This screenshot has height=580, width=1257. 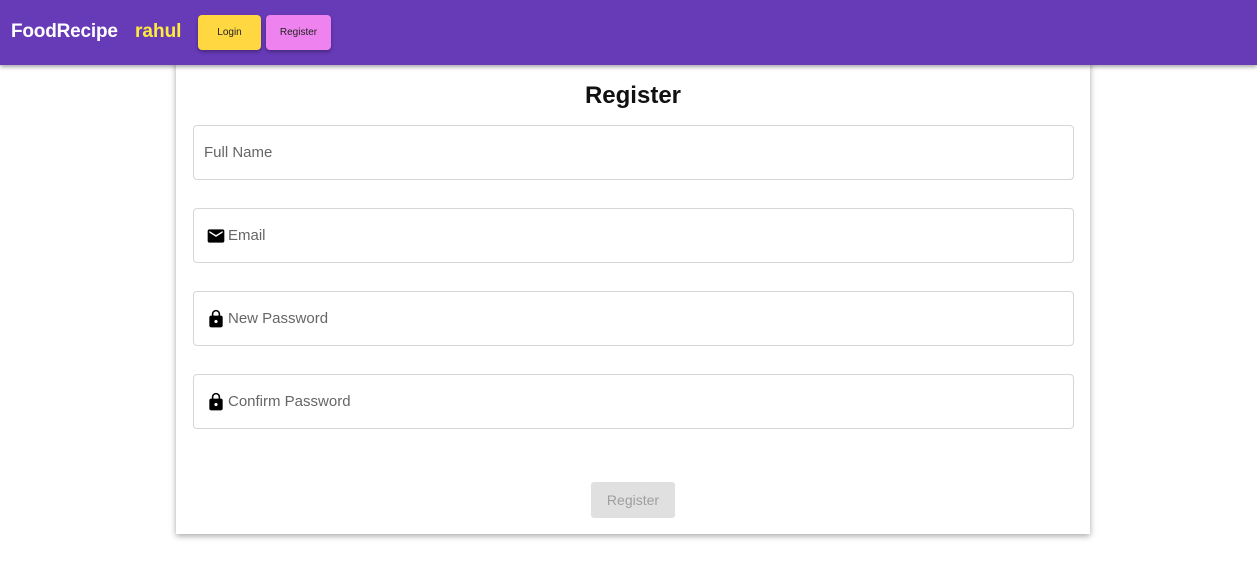 What do you see at coordinates (158, 31) in the screenshot?
I see `username-label: rahul` at bounding box center [158, 31].